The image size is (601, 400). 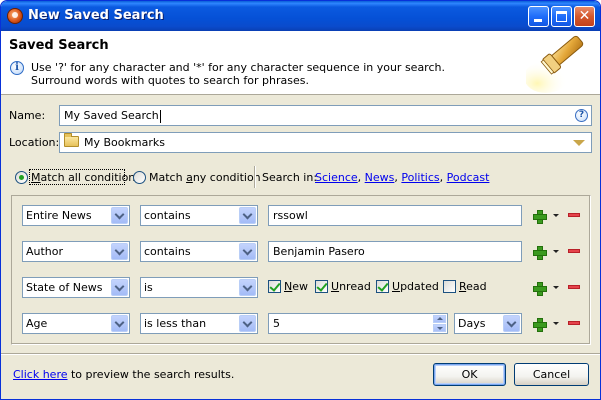 I want to click on text-caret, so click(x=160, y=116).